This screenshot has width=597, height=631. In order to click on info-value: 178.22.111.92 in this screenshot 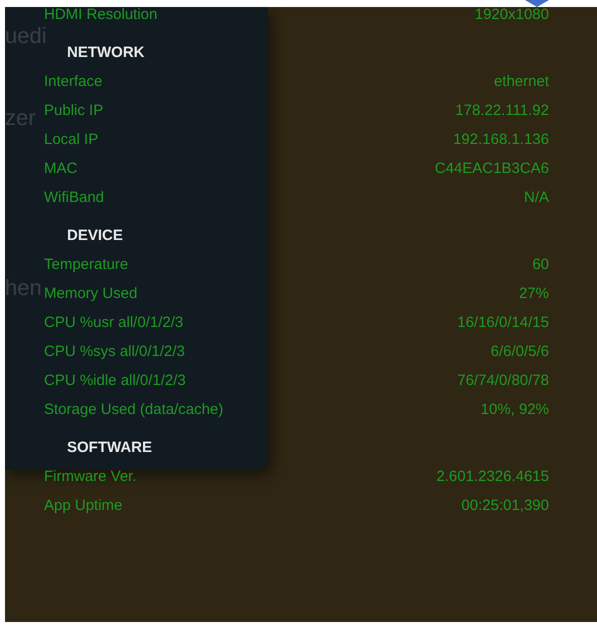, I will do `click(502, 111)`.